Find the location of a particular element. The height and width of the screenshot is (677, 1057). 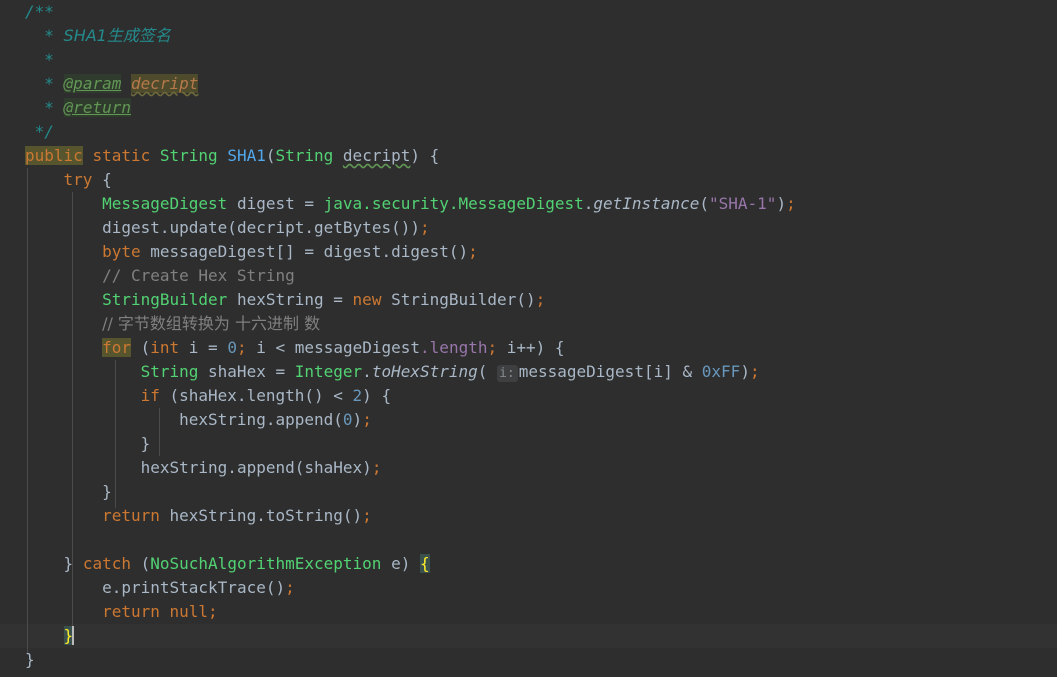

keyword-int: int is located at coordinates (165, 347).